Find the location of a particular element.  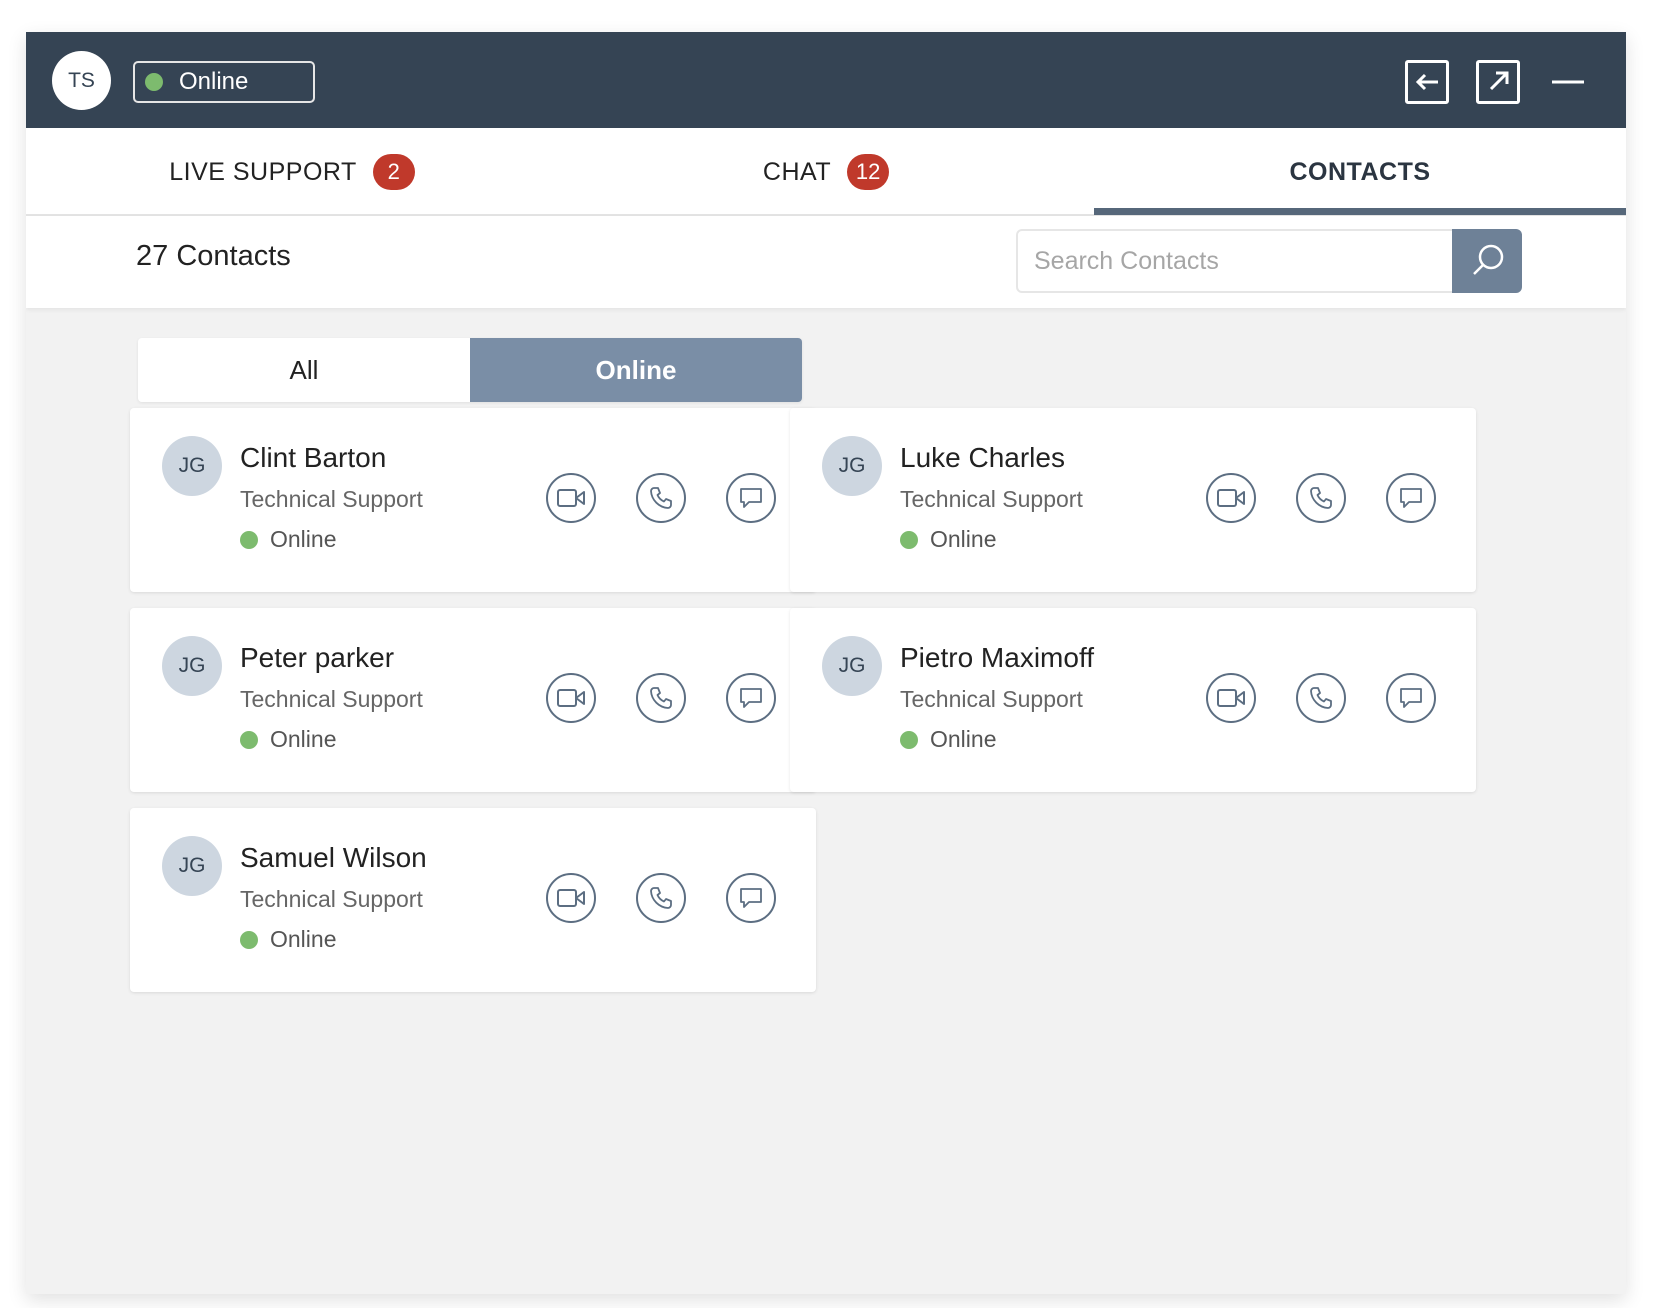

top-bar: TS Online is located at coordinates (826, 80).